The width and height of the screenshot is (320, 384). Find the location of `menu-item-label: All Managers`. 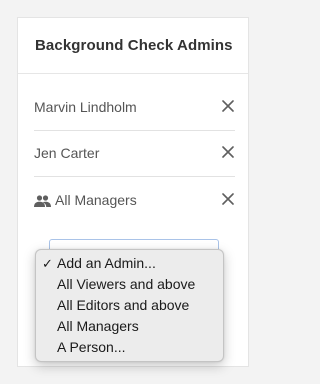

menu-item-label: All Managers is located at coordinates (98, 326).